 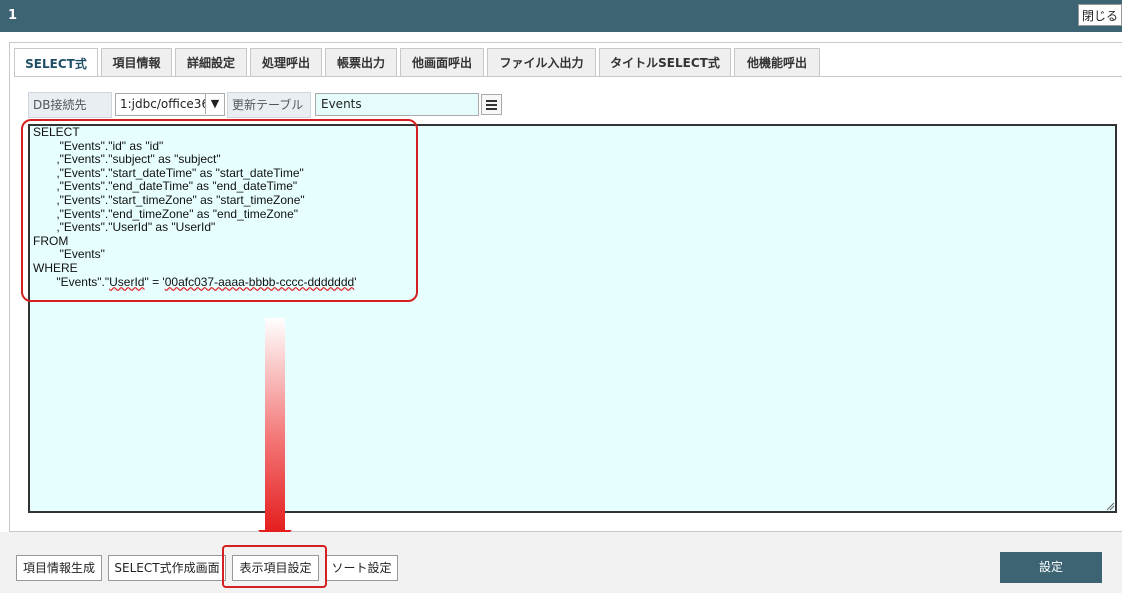 What do you see at coordinates (1110, 506) in the screenshot?
I see `resize-handle-icon` at bounding box center [1110, 506].